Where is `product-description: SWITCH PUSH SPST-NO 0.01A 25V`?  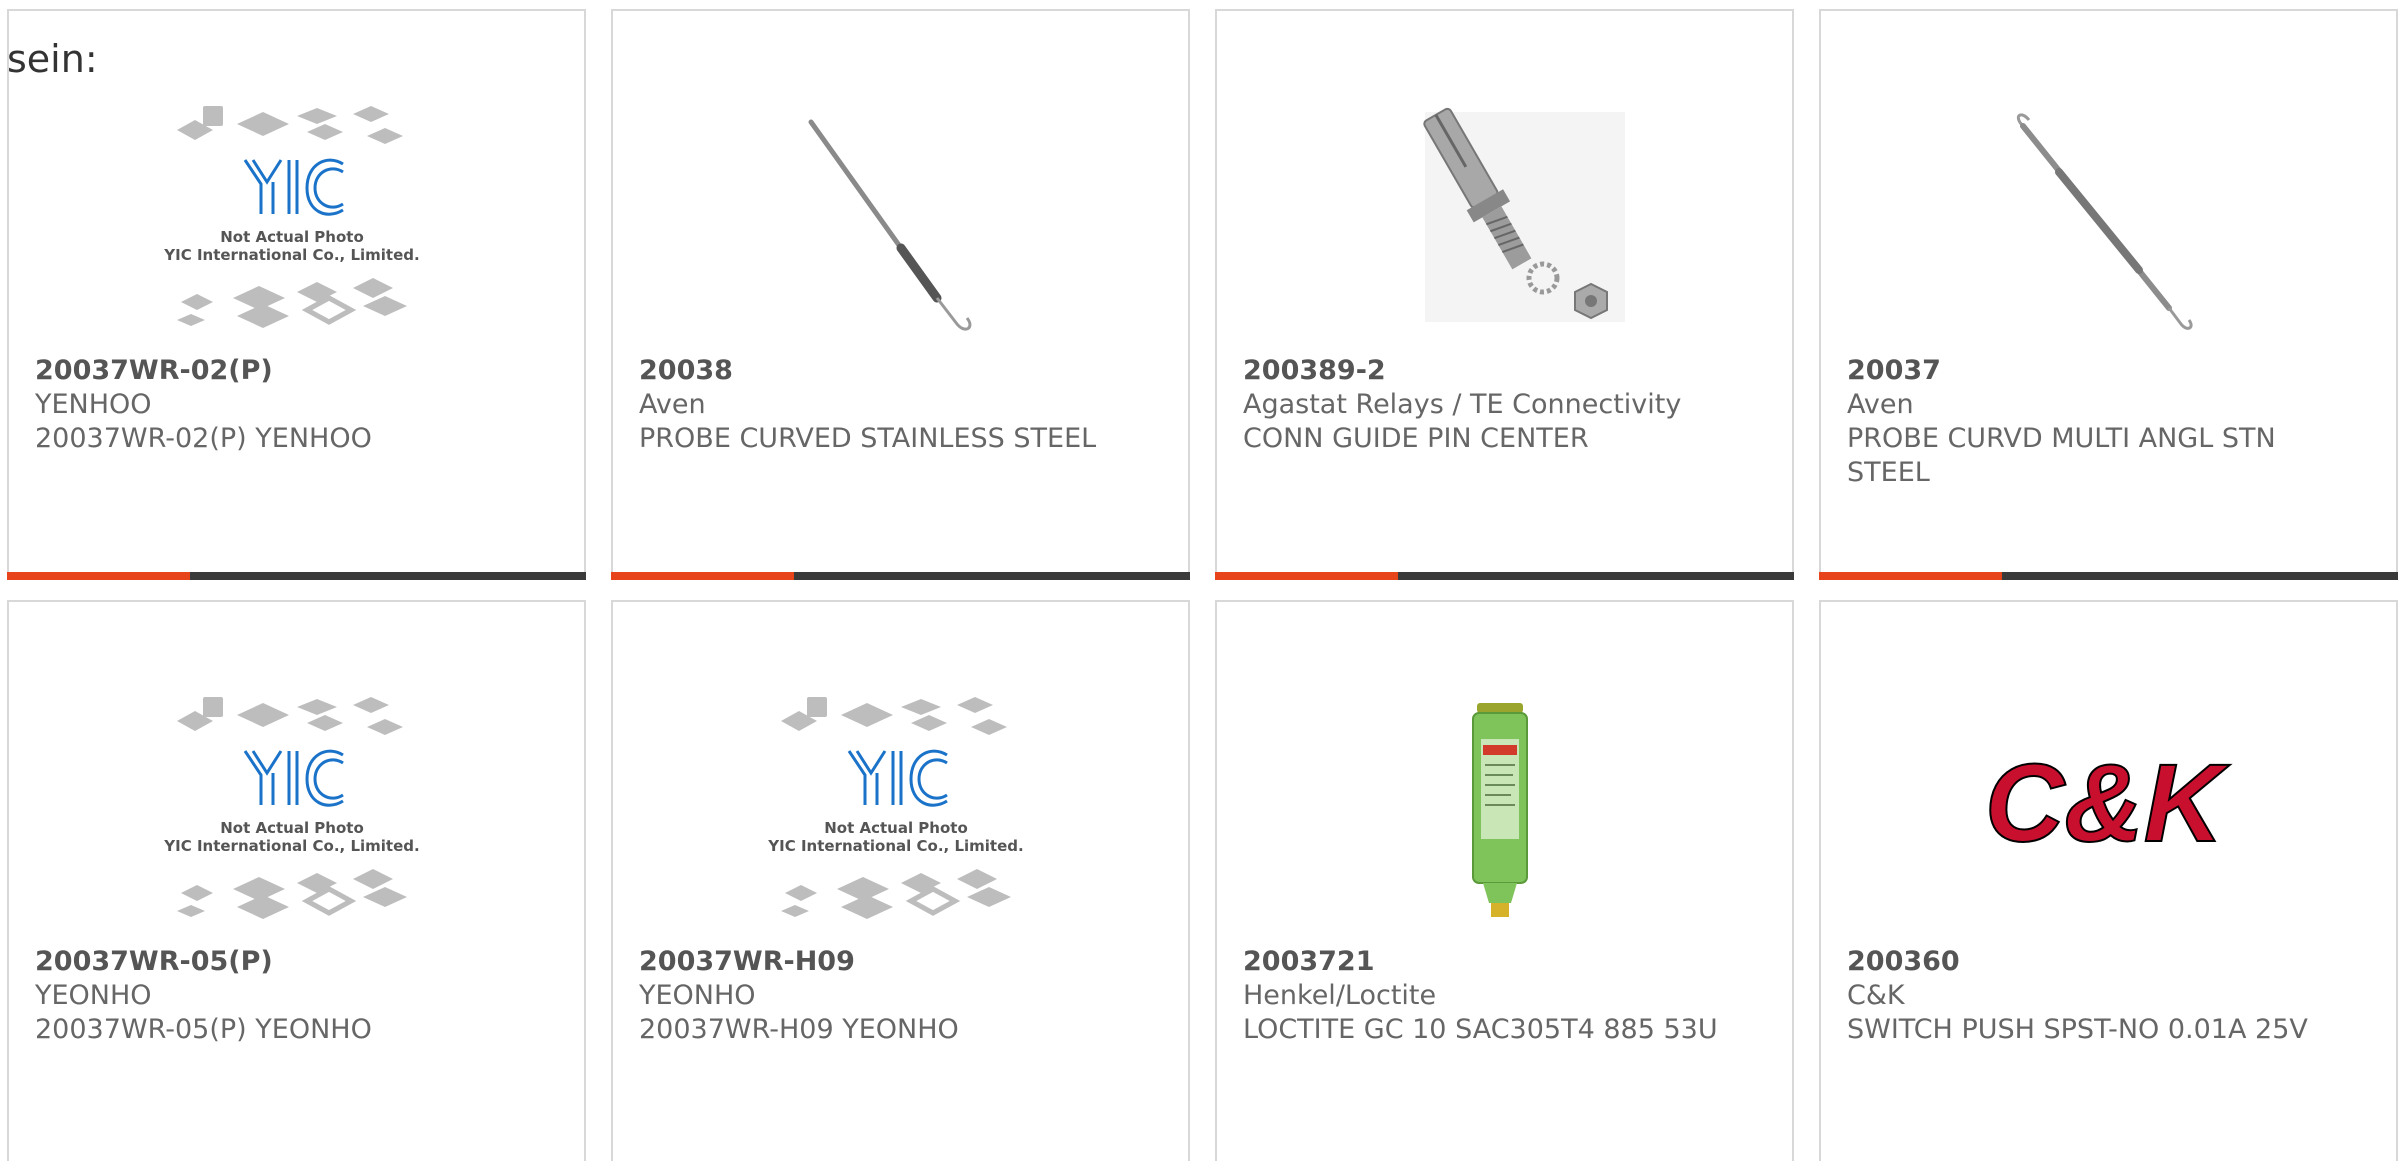 product-description: SWITCH PUSH SPST-NO 0.01A 25V is located at coordinates (2077, 1029).